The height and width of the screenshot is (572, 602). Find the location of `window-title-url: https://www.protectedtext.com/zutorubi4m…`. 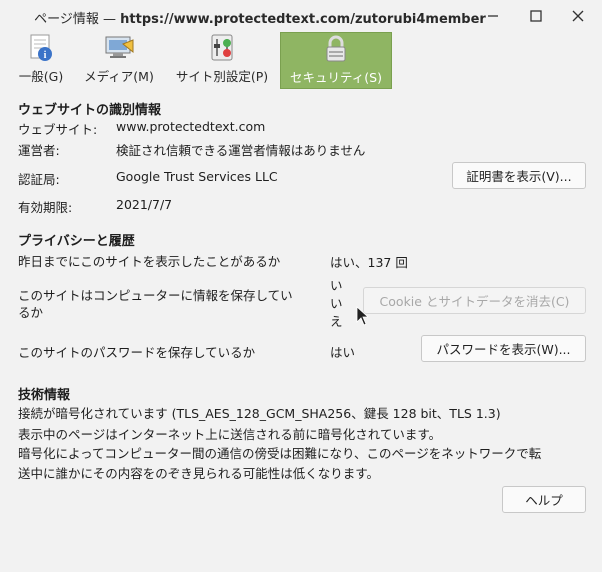

window-title-url: https://www.protectedtext.com/zutorubi4m… is located at coordinates (303, 19).